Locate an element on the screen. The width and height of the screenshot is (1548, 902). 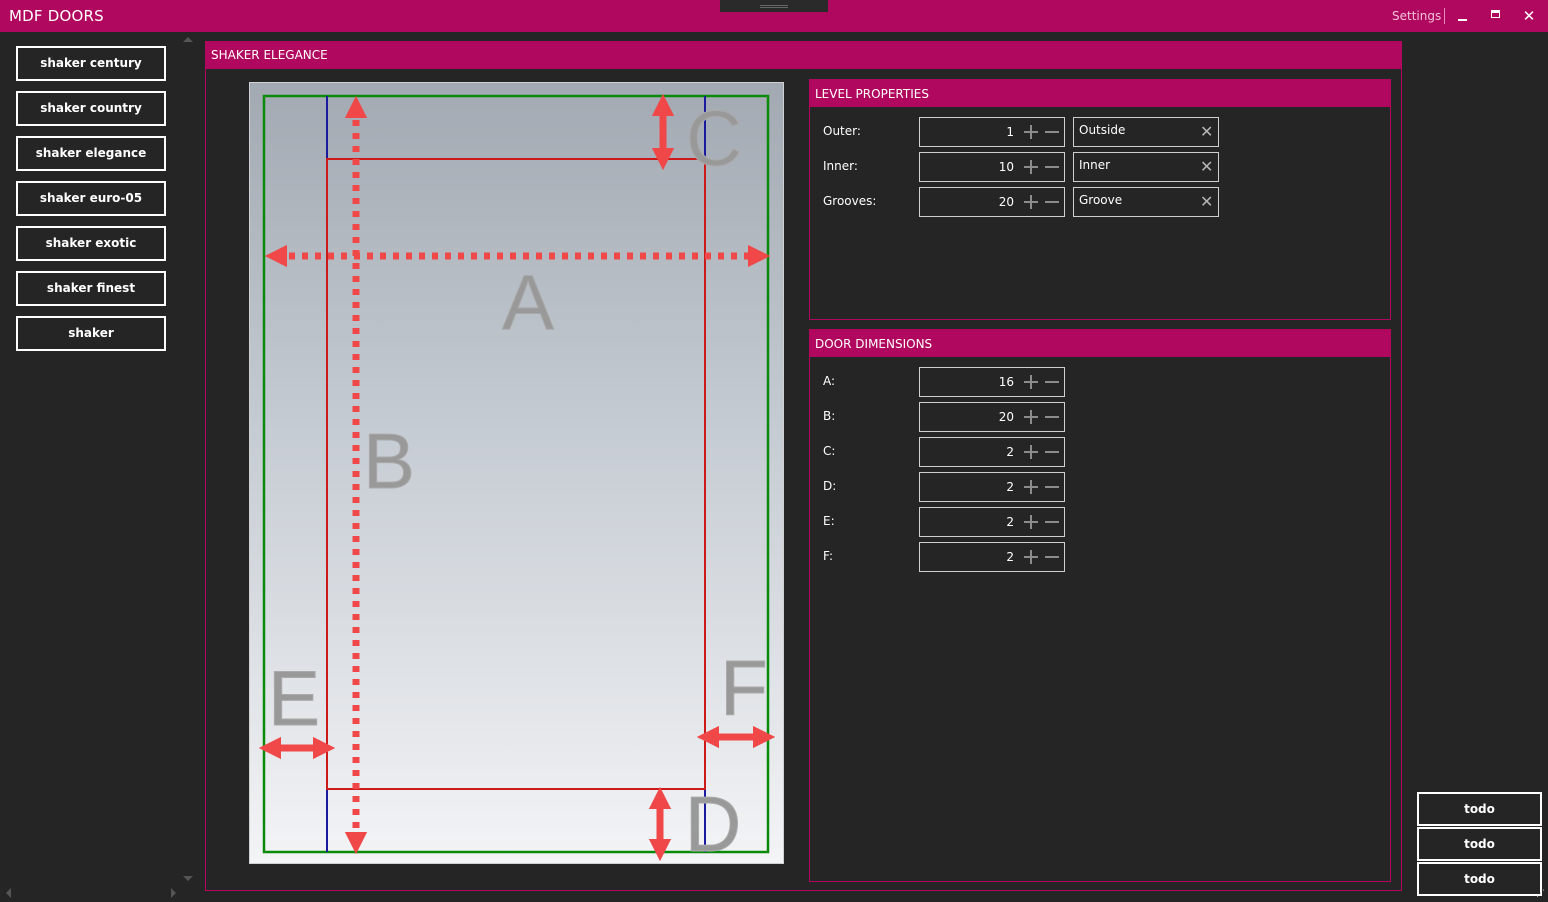
level-name-value: Outside is located at coordinates (1102, 130).